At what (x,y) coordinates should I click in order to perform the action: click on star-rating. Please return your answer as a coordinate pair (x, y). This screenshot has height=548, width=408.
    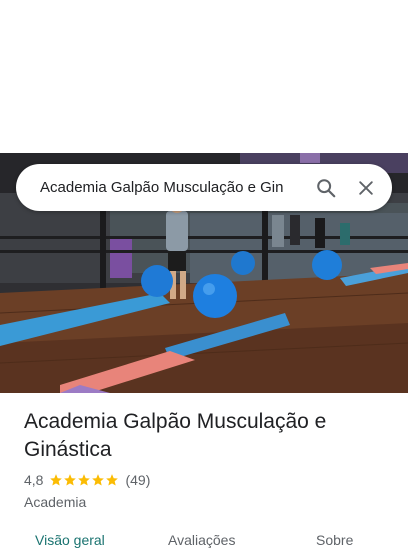
    Looking at the image, I should click on (84, 480).